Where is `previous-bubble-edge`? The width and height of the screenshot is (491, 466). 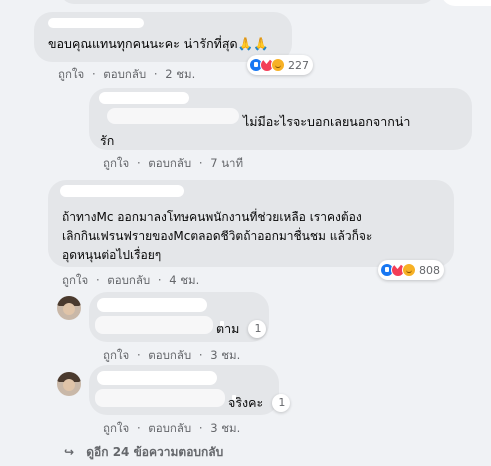 previous-bubble-edge is located at coordinates (247, 2).